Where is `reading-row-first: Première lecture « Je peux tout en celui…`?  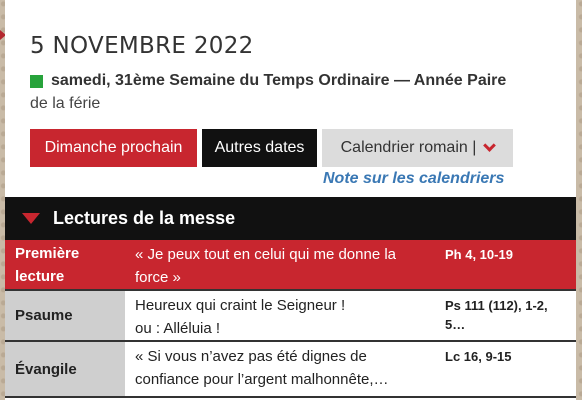
reading-row-first: Première lecture « Je peux tout en celui… is located at coordinates (290, 265).